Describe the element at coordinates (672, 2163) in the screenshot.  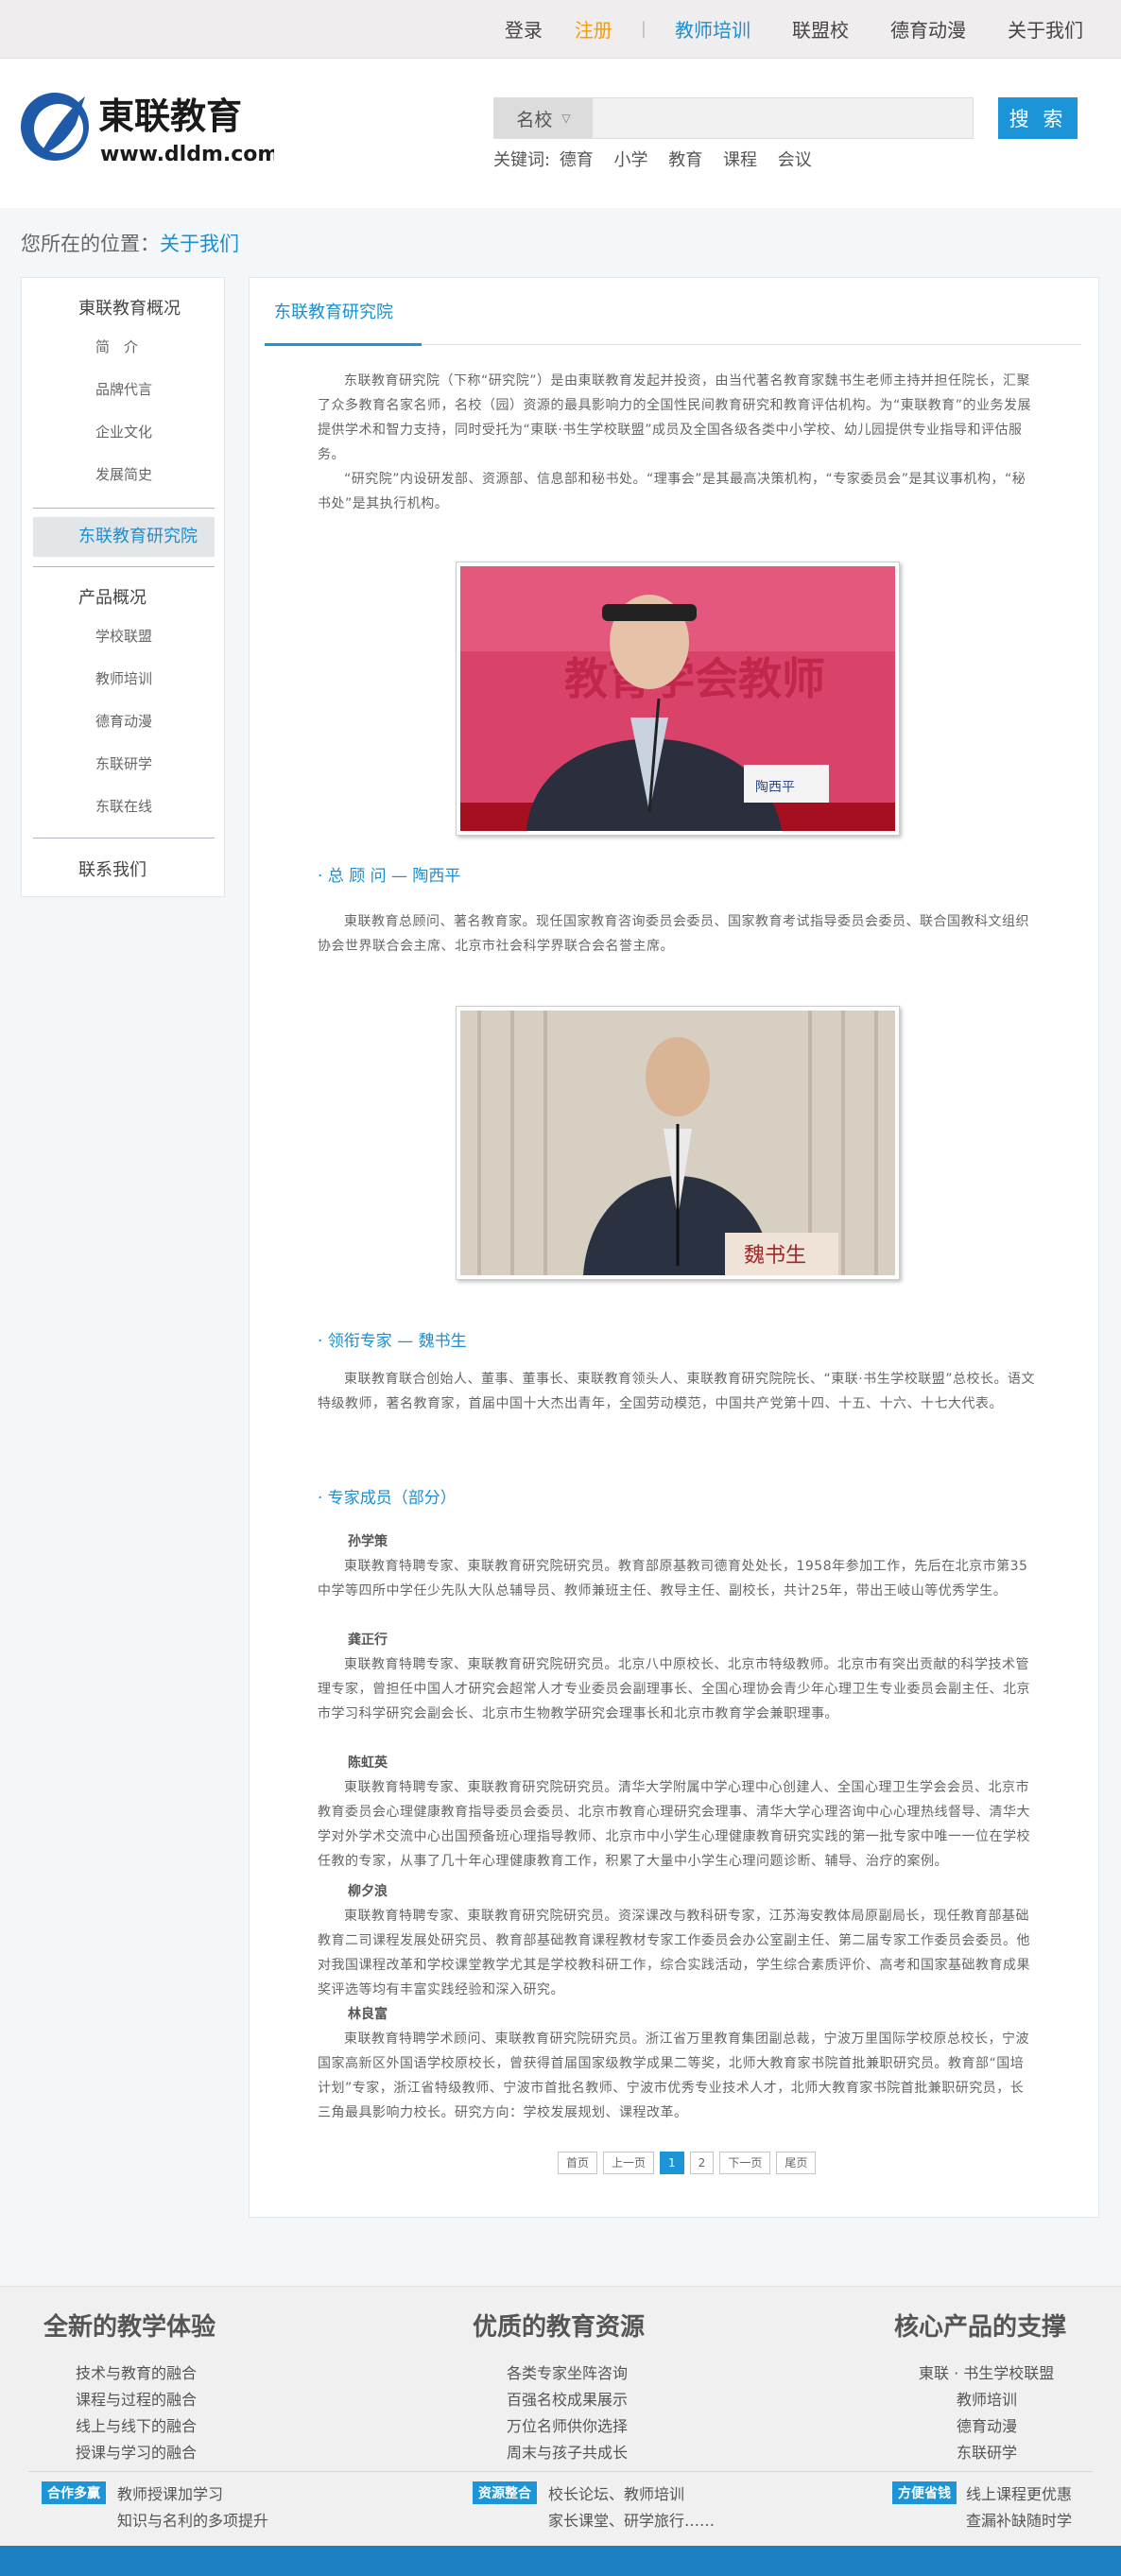
I see `page-number-button: 1` at that location.